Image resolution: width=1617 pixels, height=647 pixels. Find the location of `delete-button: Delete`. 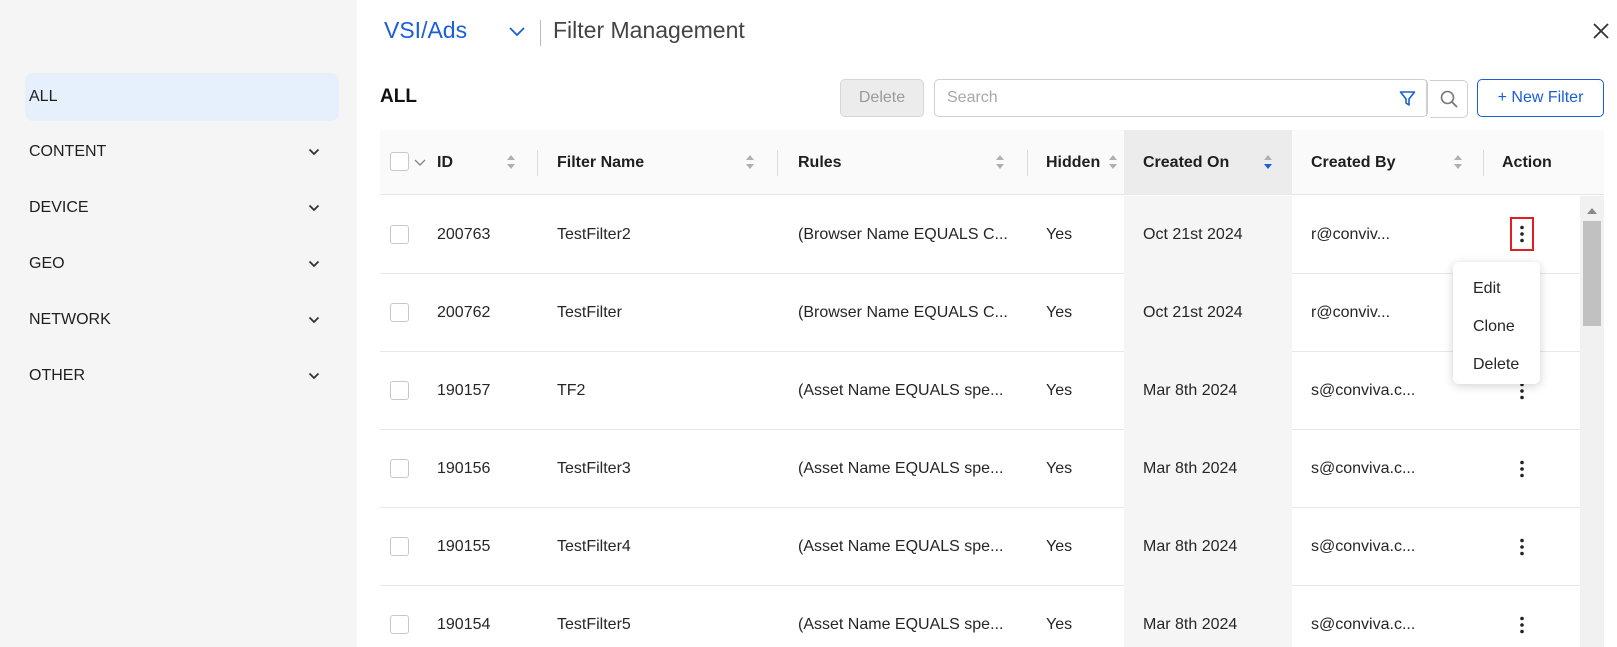

delete-button: Delete is located at coordinates (882, 98).